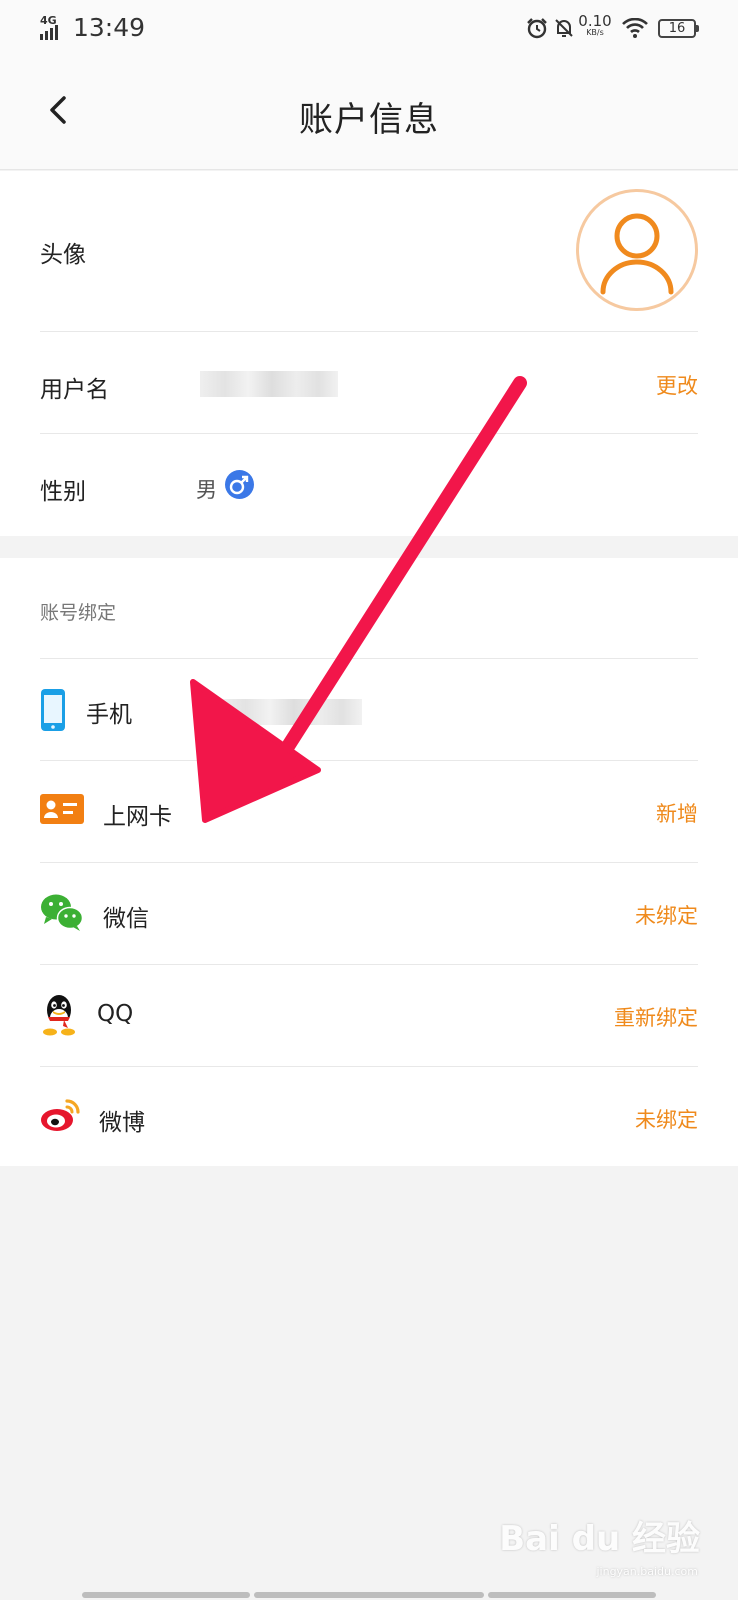 This screenshot has width=738, height=1600. What do you see at coordinates (369, 811) in the screenshot?
I see `bind-row-card: 上网卡 新增` at bounding box center [369, 811].